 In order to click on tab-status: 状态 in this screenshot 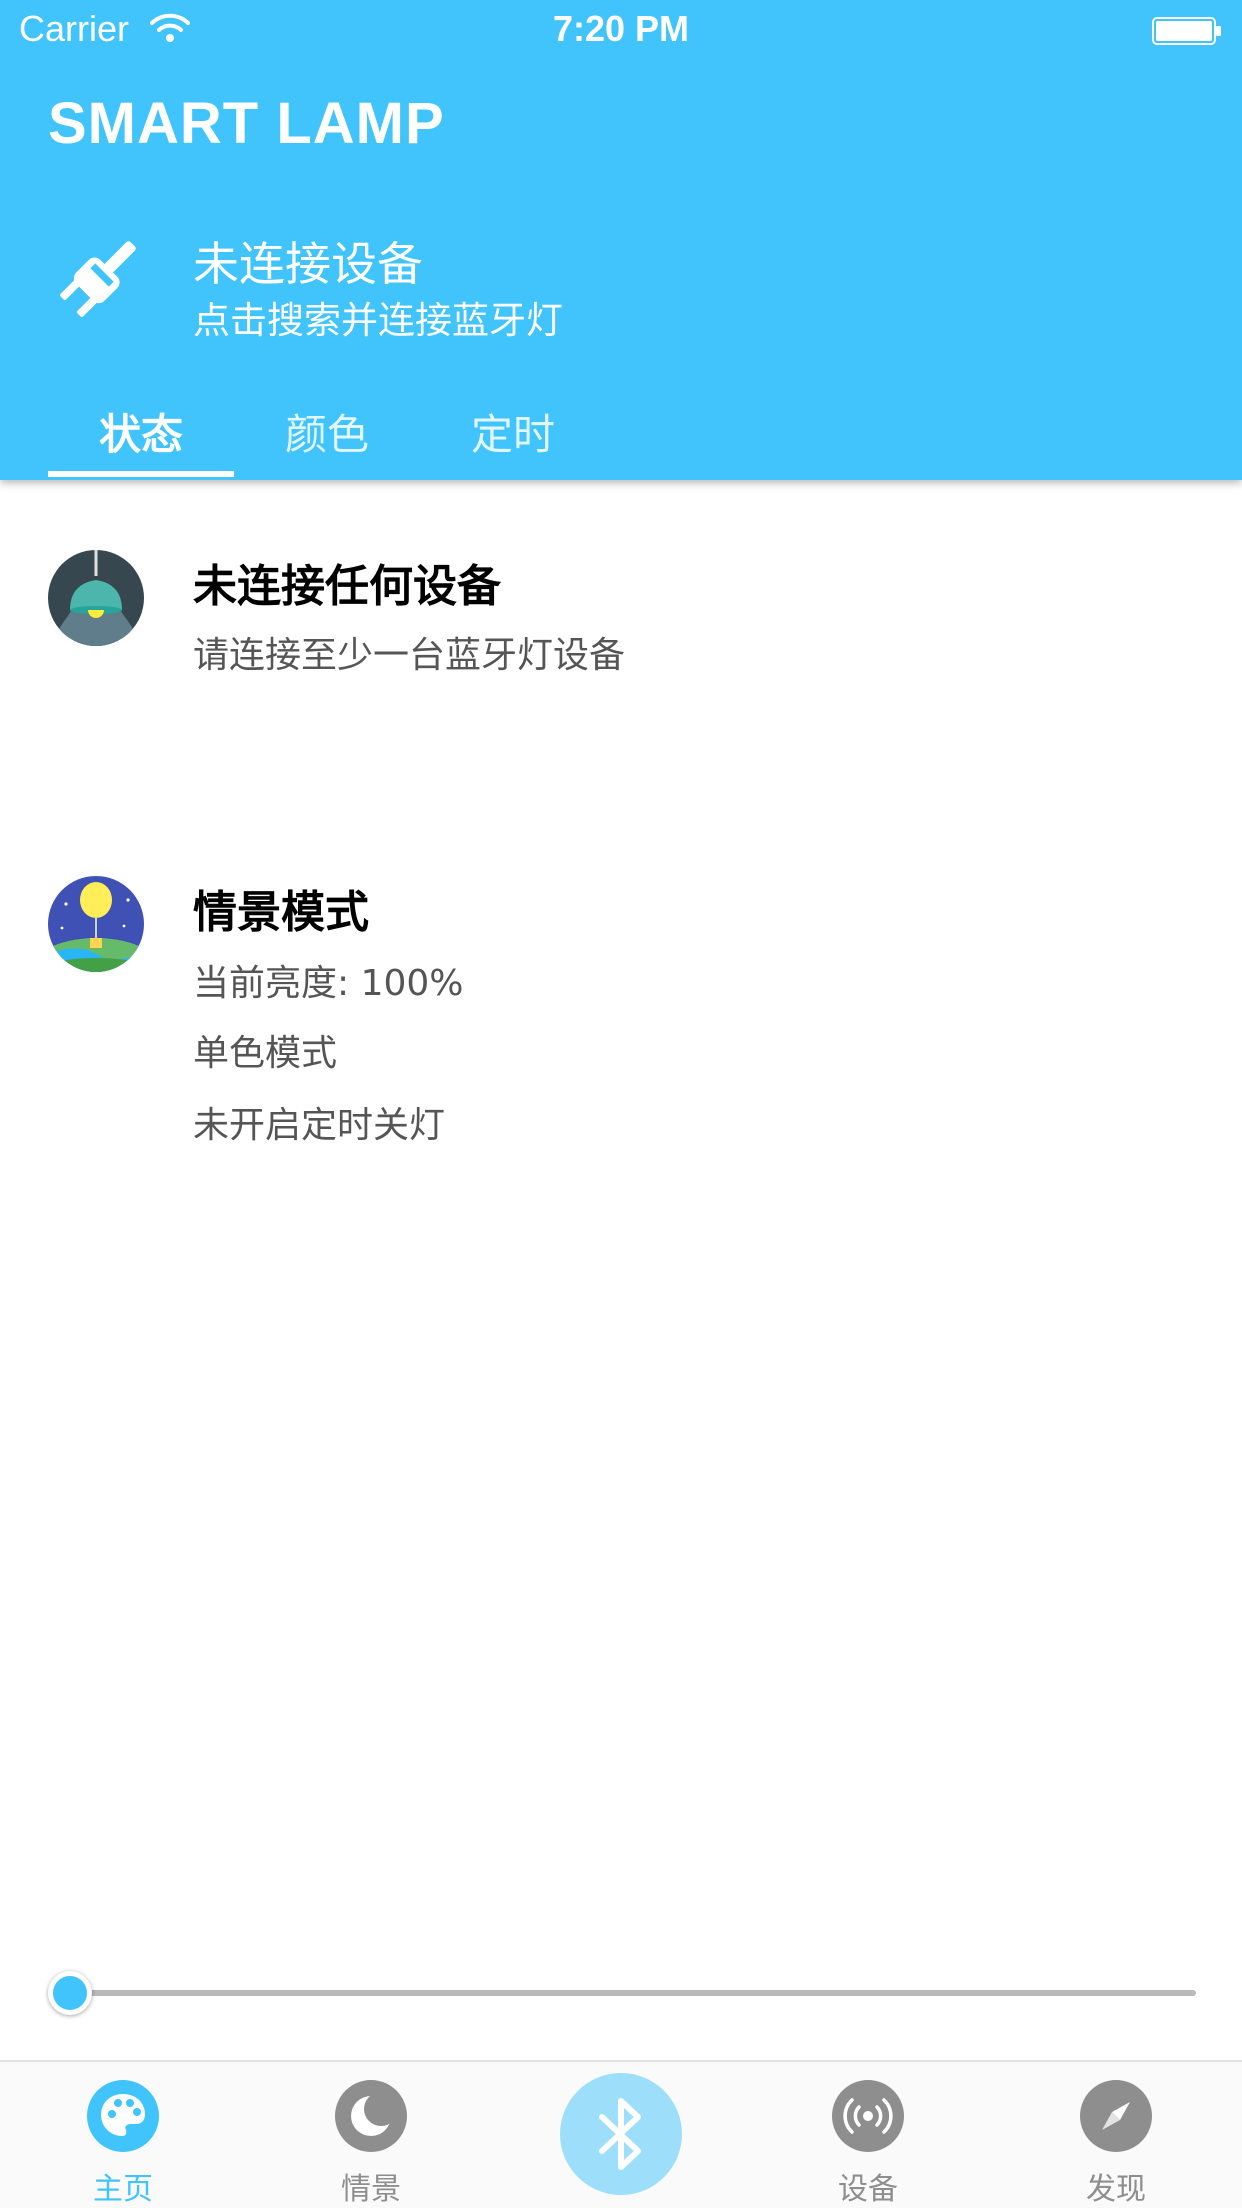, I will do `click(141, 437)`.